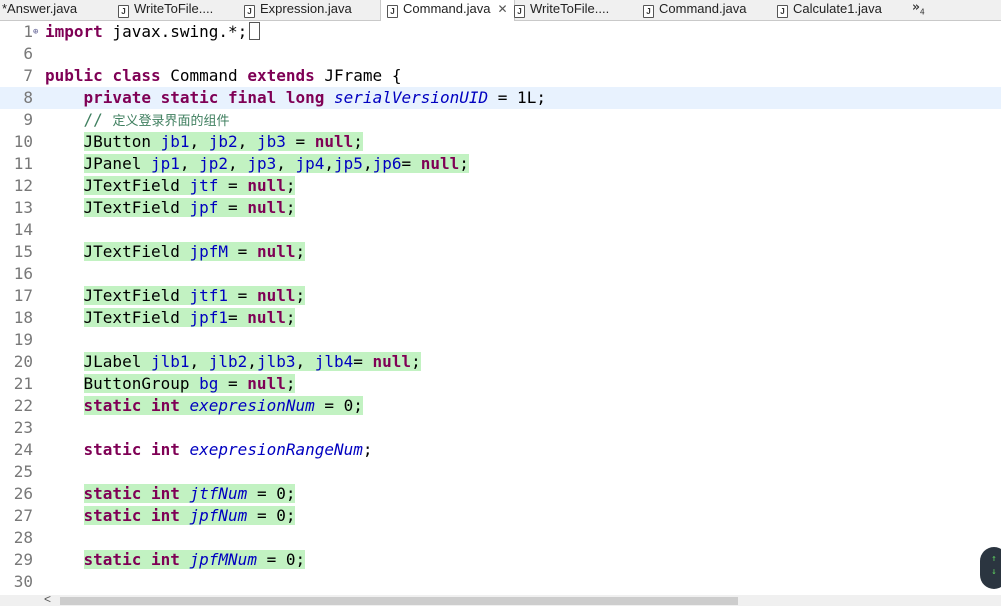 The image size is (1001, 606). I want to click on tab-3: J Command.java ✕, so click(447, 10).